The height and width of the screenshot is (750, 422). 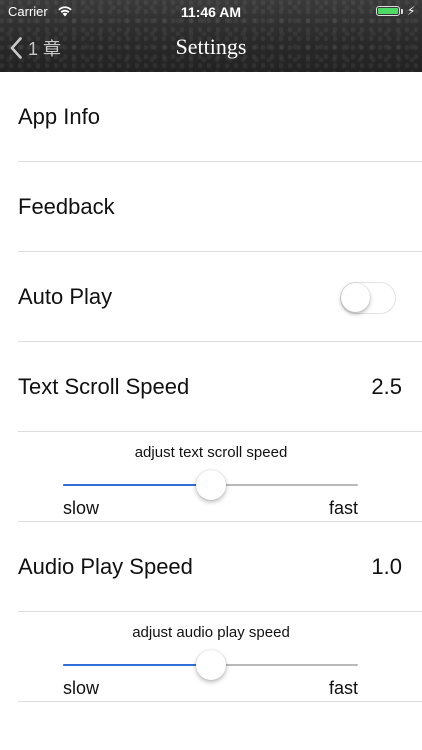 What do you see at coordinates (211, 567) in the screenshot?
I see `audio-play-speed-row: Audio Play Speed 1.0` at bounding box center [211, 567].